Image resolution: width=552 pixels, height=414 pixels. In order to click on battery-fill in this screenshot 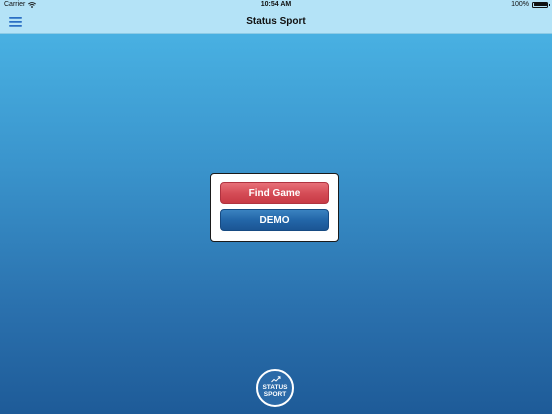, I will do `click(540, 4)`.